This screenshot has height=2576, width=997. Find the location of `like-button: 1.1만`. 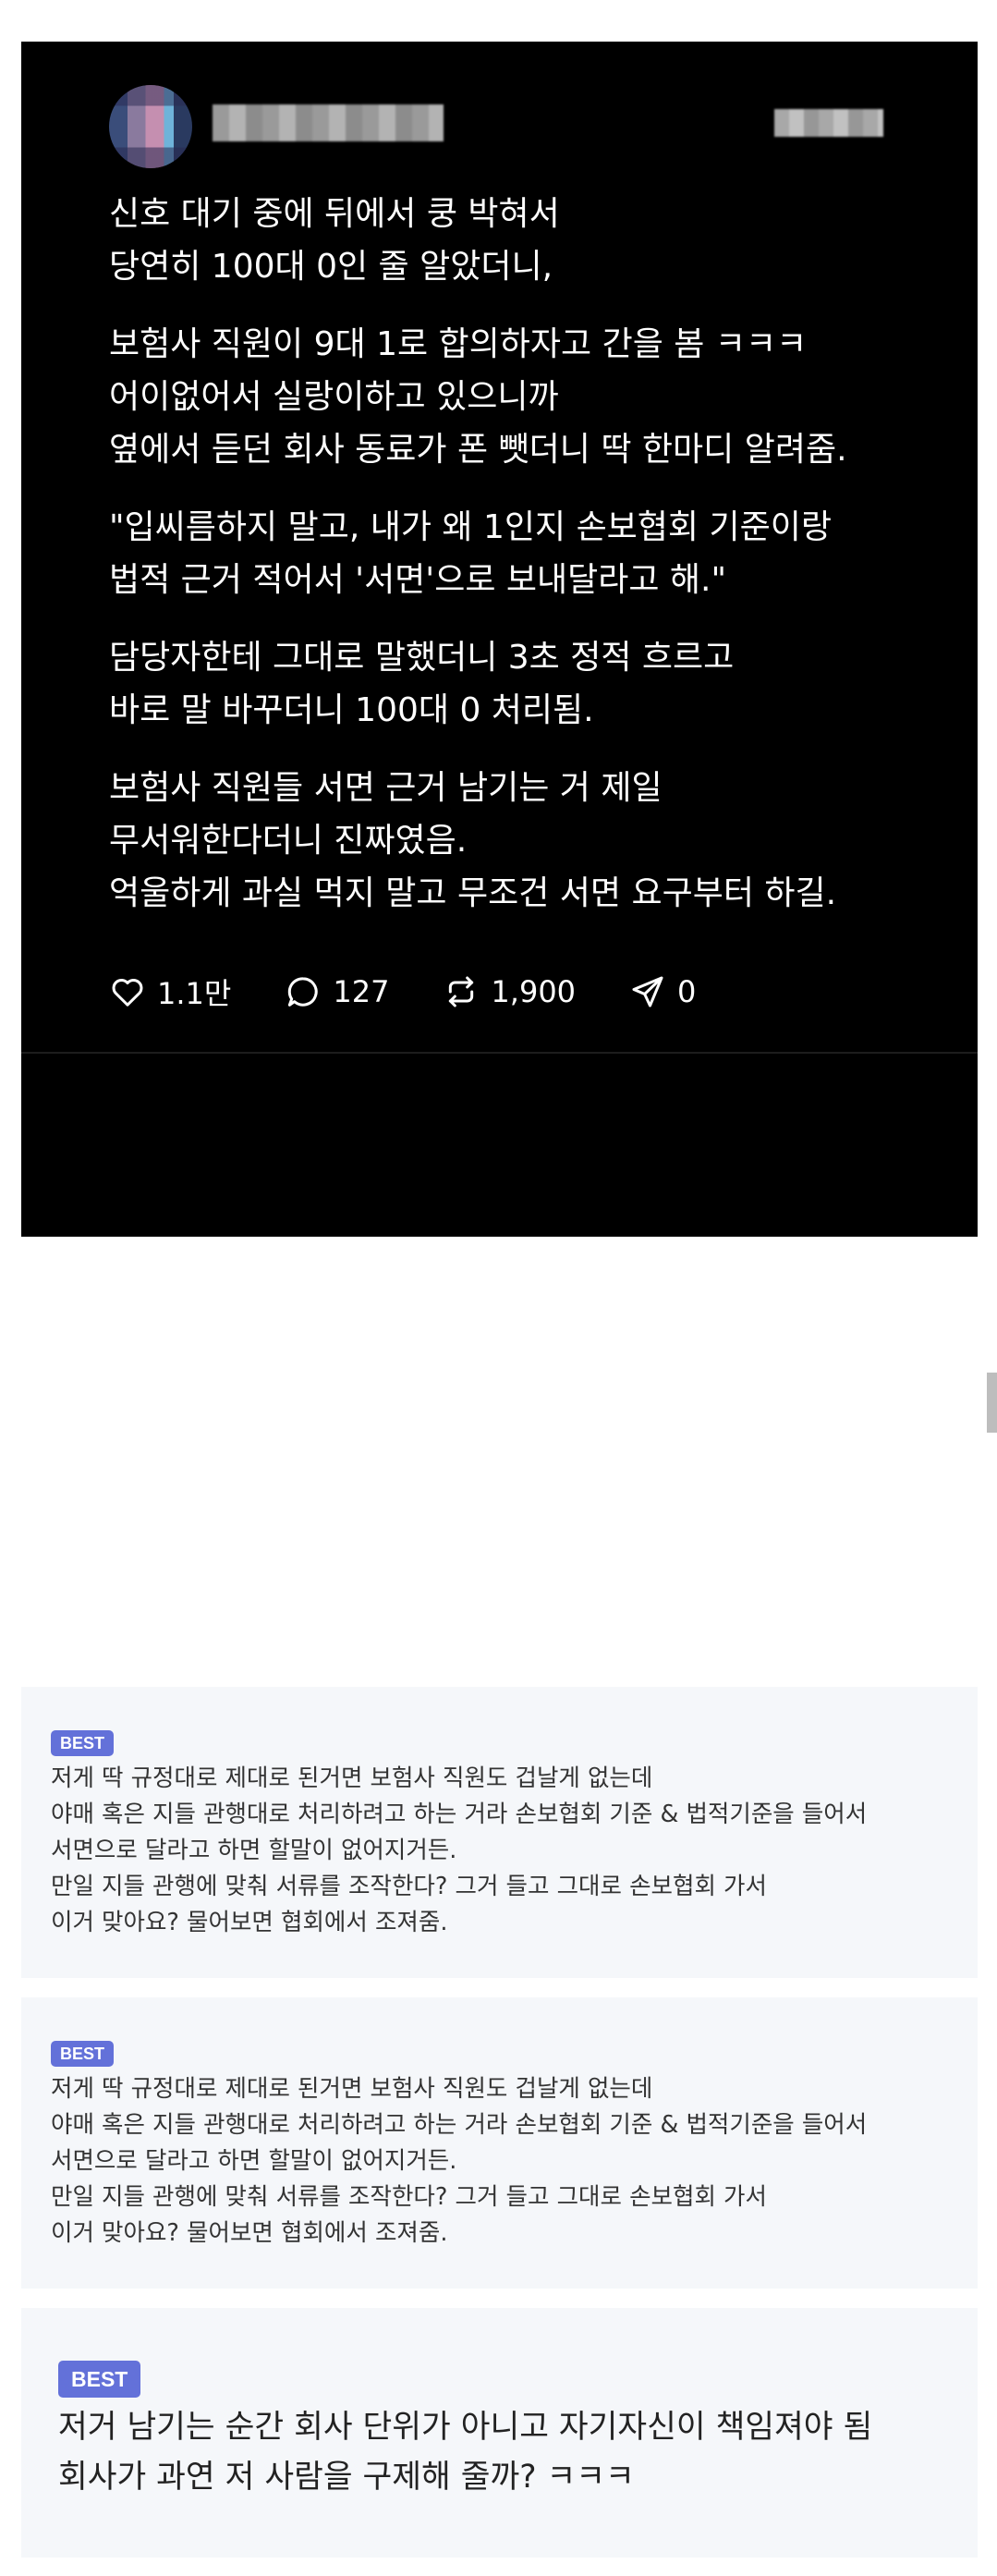

like-button: 1.1만 is located at coordinates (170, 992).